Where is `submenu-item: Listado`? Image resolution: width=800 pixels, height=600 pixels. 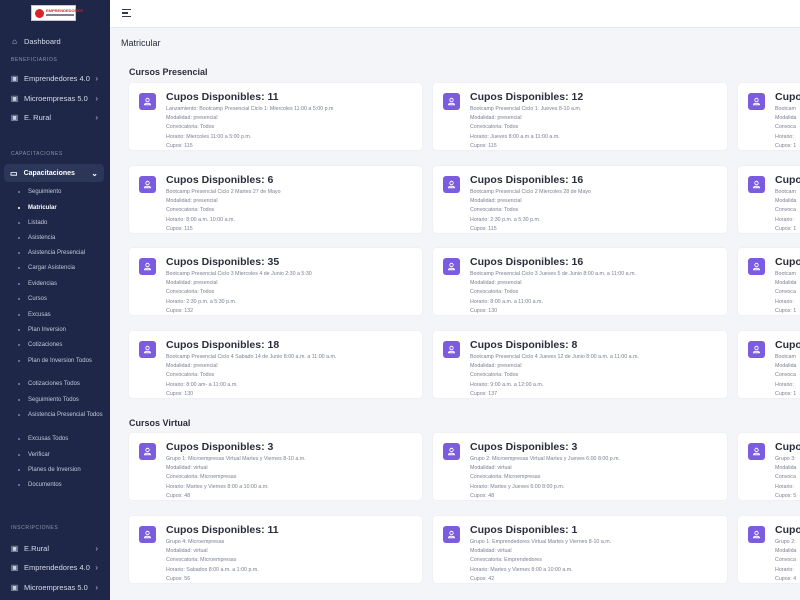 submenu-item: Listado is located at coordinates (62, 223).